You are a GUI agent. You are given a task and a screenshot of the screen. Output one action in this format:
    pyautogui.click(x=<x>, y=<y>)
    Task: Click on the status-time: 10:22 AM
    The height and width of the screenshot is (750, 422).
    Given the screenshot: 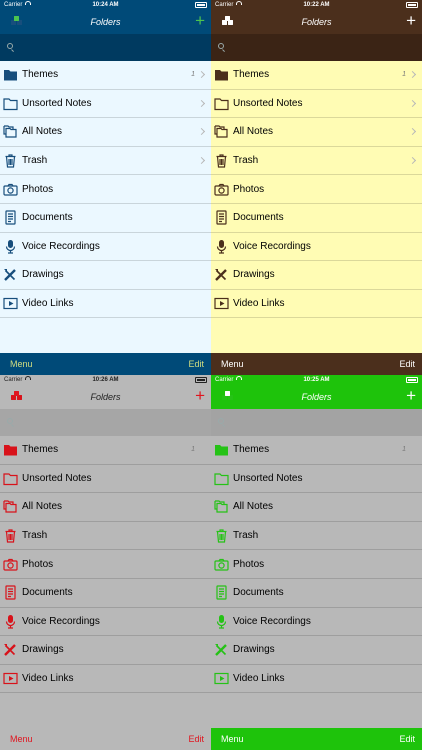 What is the action you would take?
    pyautogui.click(x=316, y=5)
    